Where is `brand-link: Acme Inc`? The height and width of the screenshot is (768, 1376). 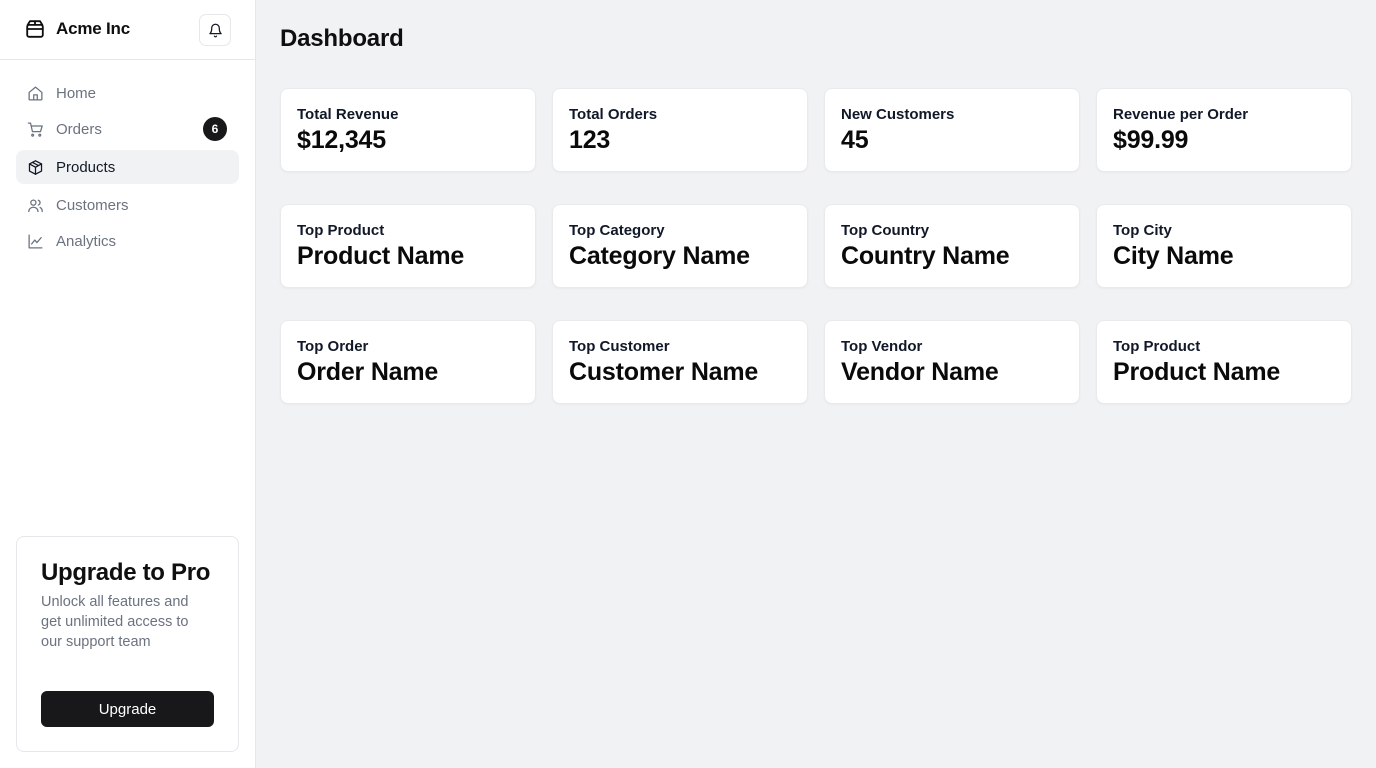 brand-link: Acme Inc is located at coordinates (77, 29).